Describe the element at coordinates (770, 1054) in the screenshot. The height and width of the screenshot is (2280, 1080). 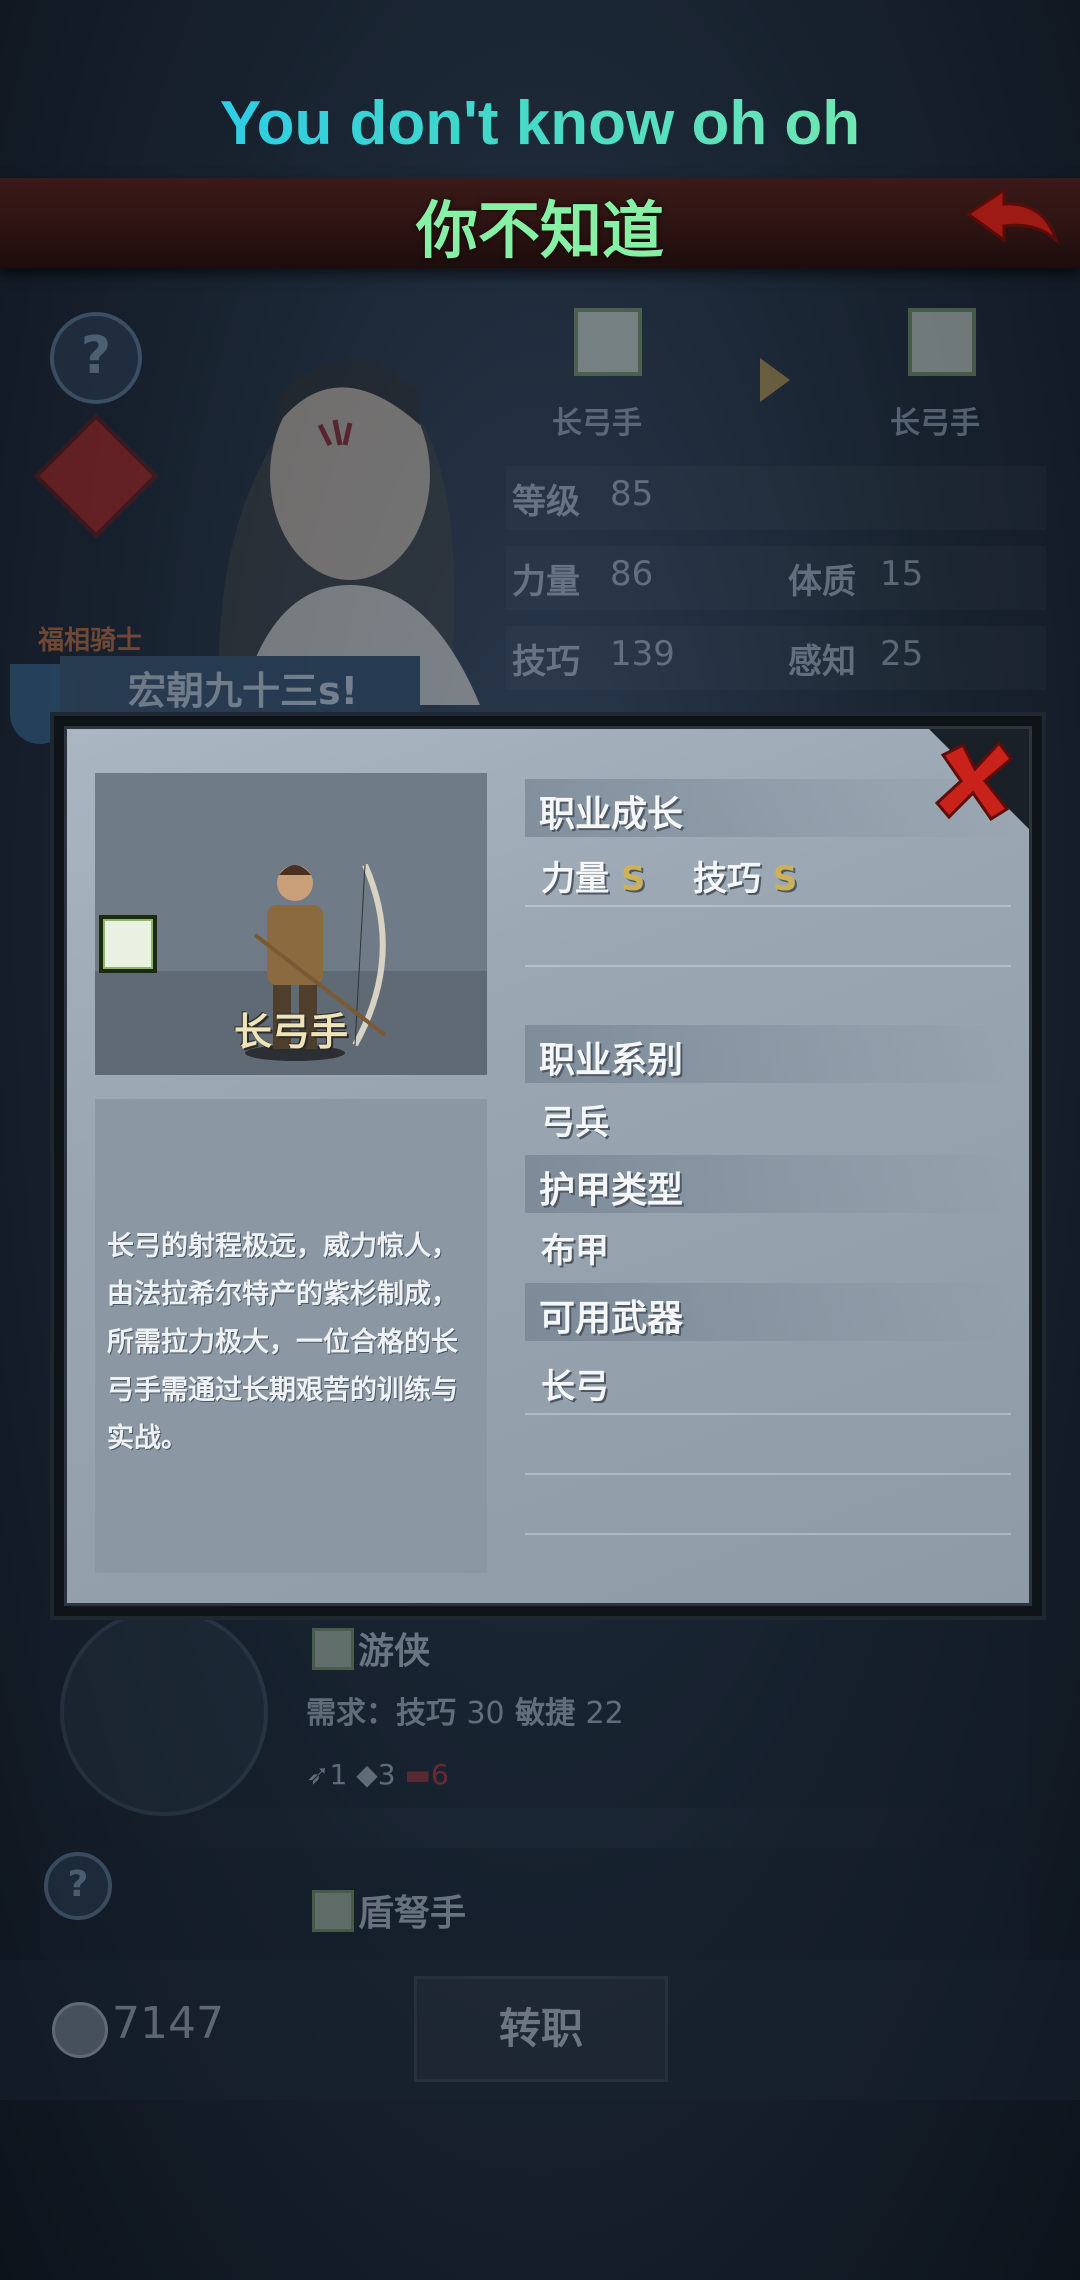
I see `family-header: 职业系别` at that location.